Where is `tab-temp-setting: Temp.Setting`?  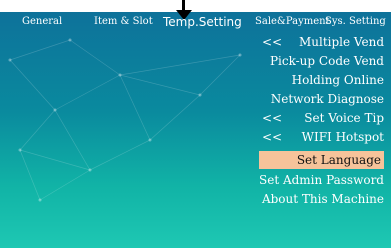
tab-temp-setting: Temp.Setting is located at coordinates (202, 22).